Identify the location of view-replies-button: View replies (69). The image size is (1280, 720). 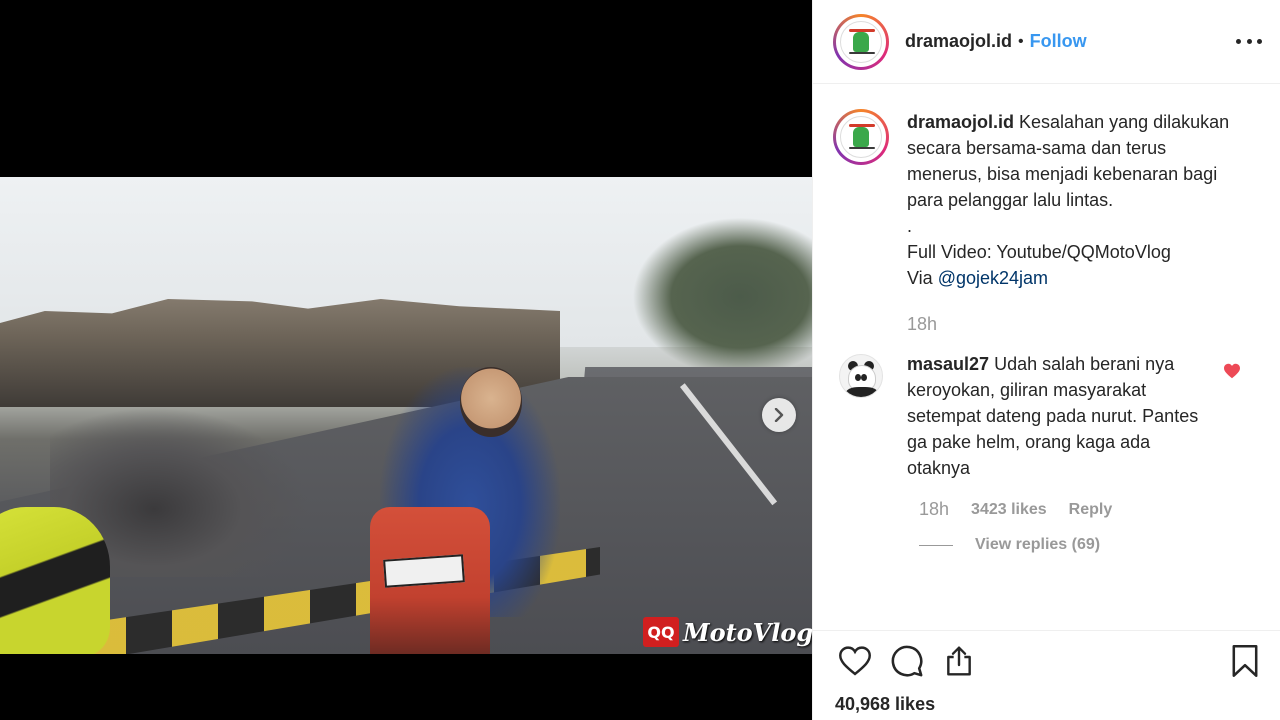
(1091, 545).